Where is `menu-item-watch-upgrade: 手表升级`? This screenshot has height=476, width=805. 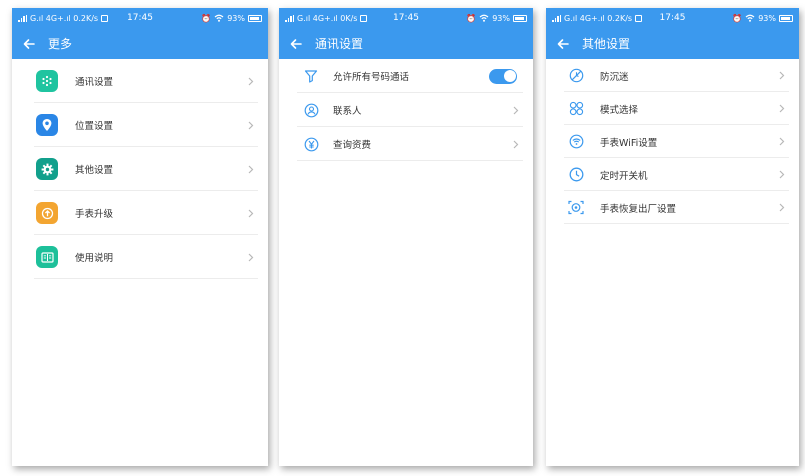 menu-item-watch-upgrade: 手表升级 is located at coordinates (140, 213).